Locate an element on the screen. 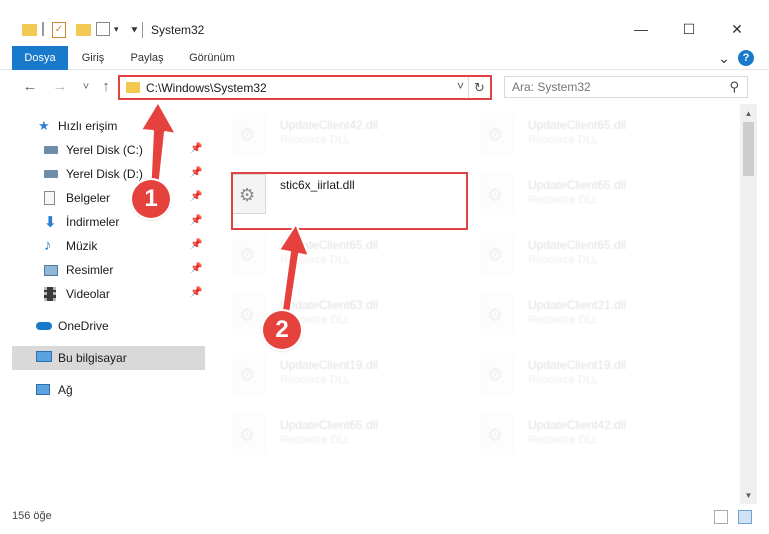 The width and height of the screenshot is (769, 534). list-item: ⚙ UpdateClient21.dll Resource DLL is located at coordinates (579, 316).